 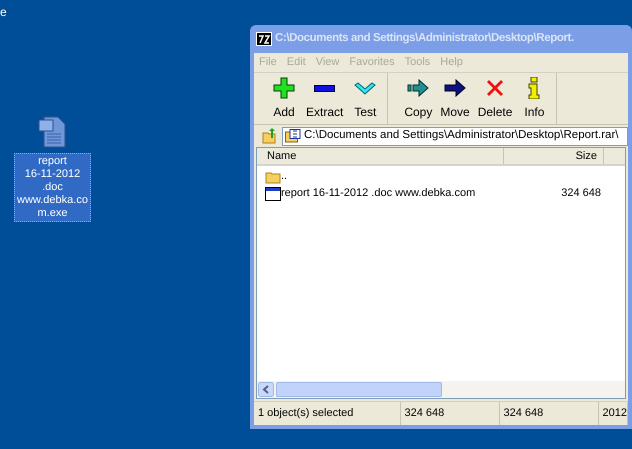 I want to click on column-header: Name, so click(x=380, y=156).